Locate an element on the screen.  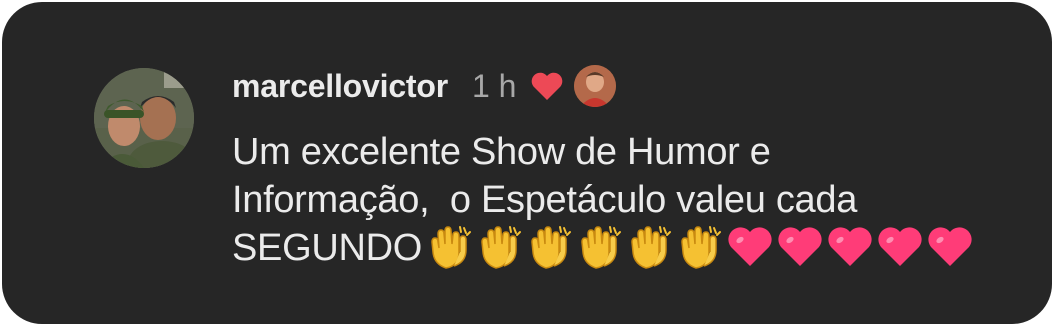
comment-line-2: Informação, o Espetáculo valeu cada is located at coordinates (545, 200).